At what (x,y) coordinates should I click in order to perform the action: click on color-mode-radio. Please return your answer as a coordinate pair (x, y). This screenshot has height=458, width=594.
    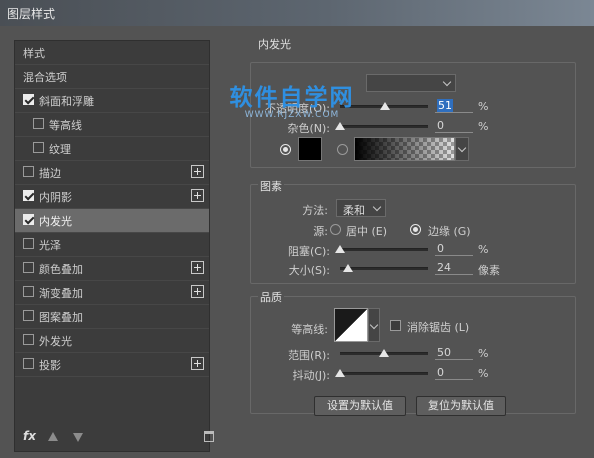
    Looking at the image, I should click on (285, 149).